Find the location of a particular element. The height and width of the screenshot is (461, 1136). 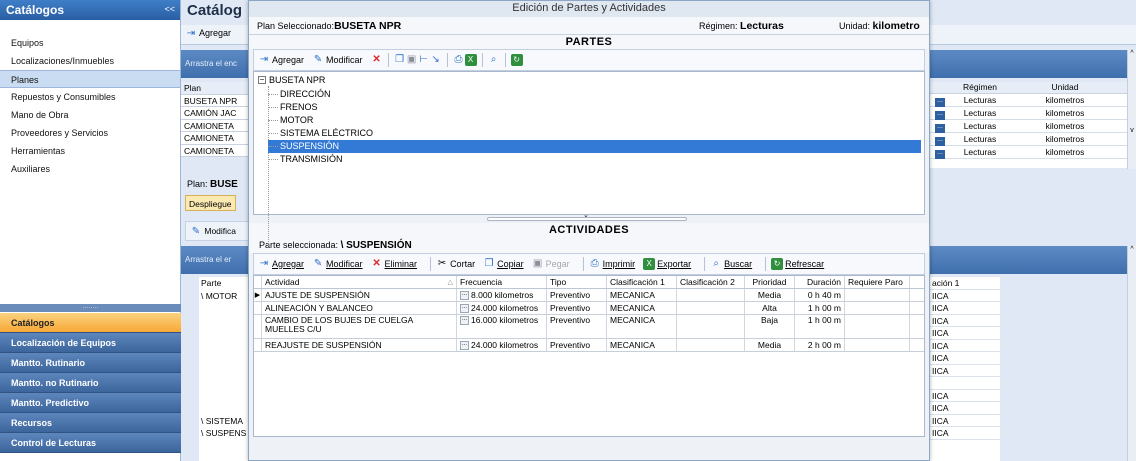

nav-item-repuestos: Repuestos y Consumibles is located at coordinates (90, 97).